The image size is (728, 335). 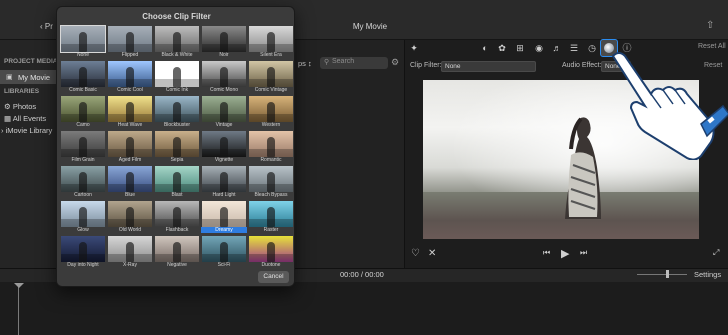 I want to click on volume-icon: ♬, so click(x=557, y=48).